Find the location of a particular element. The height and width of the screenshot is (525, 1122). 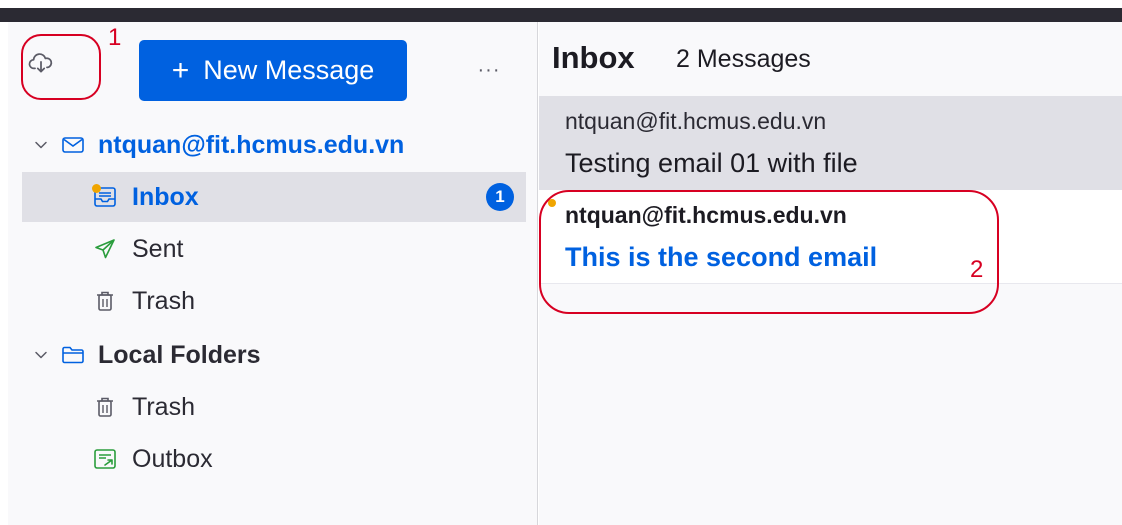

new-mail-indicator is located at coordinates (96, 188).